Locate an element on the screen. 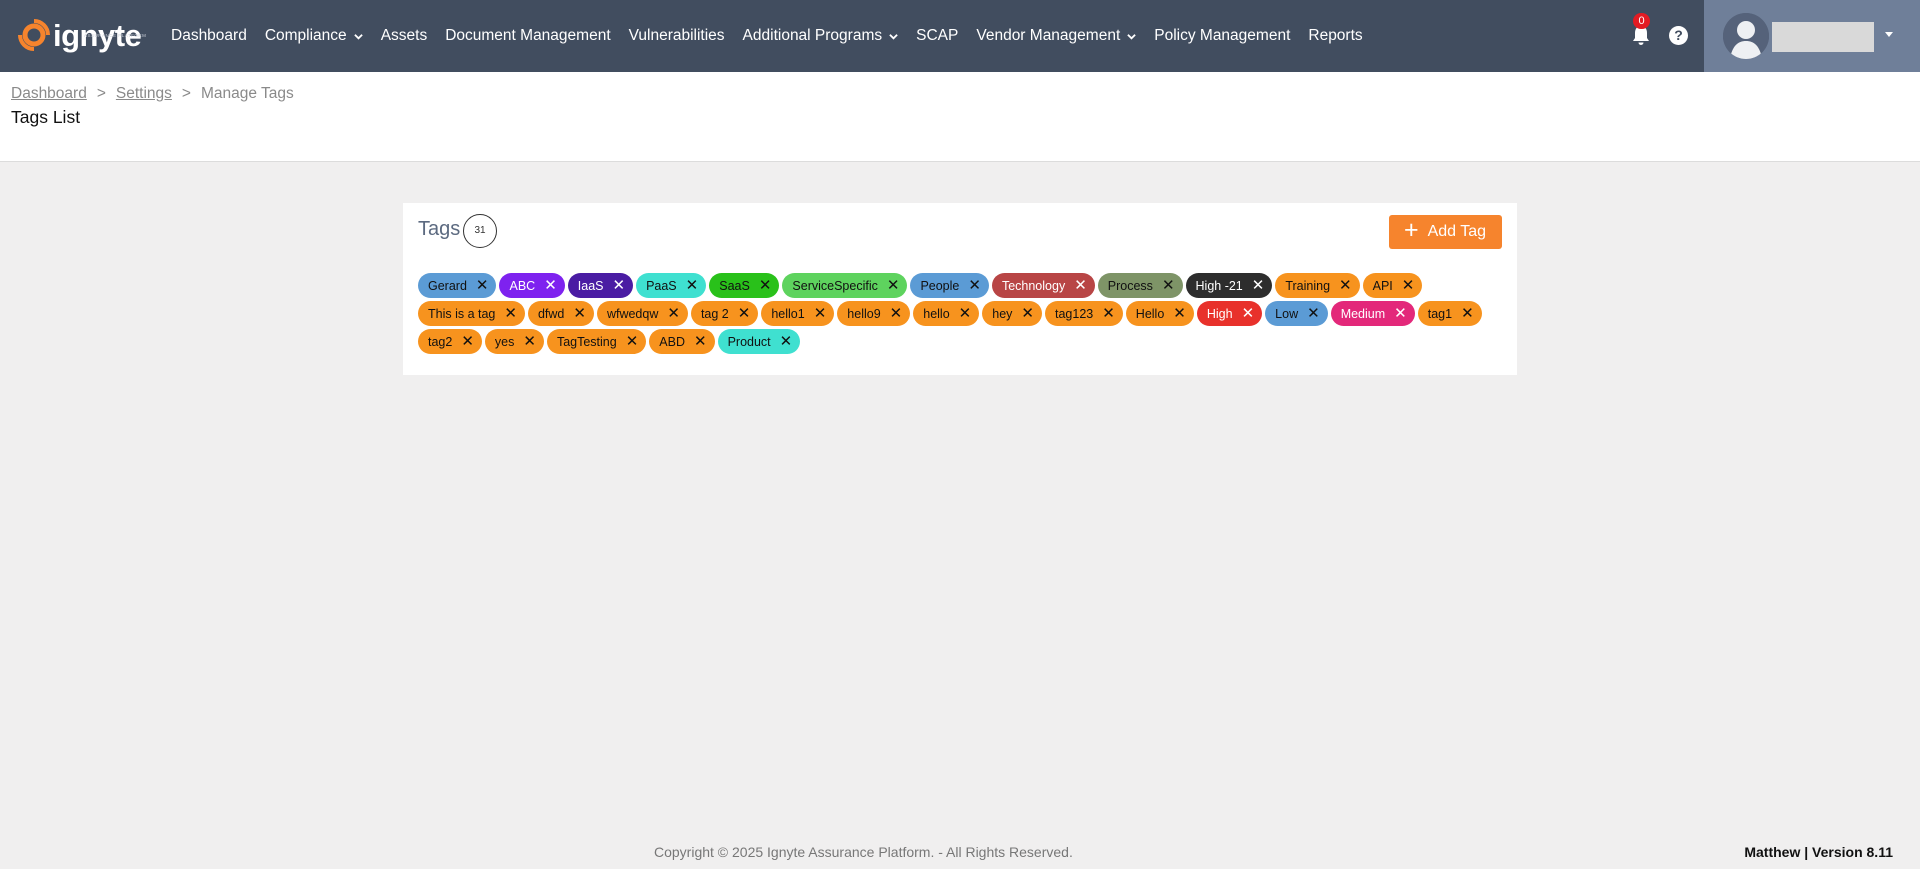  tag-label: Medium is located at coordinates (1363, 313).